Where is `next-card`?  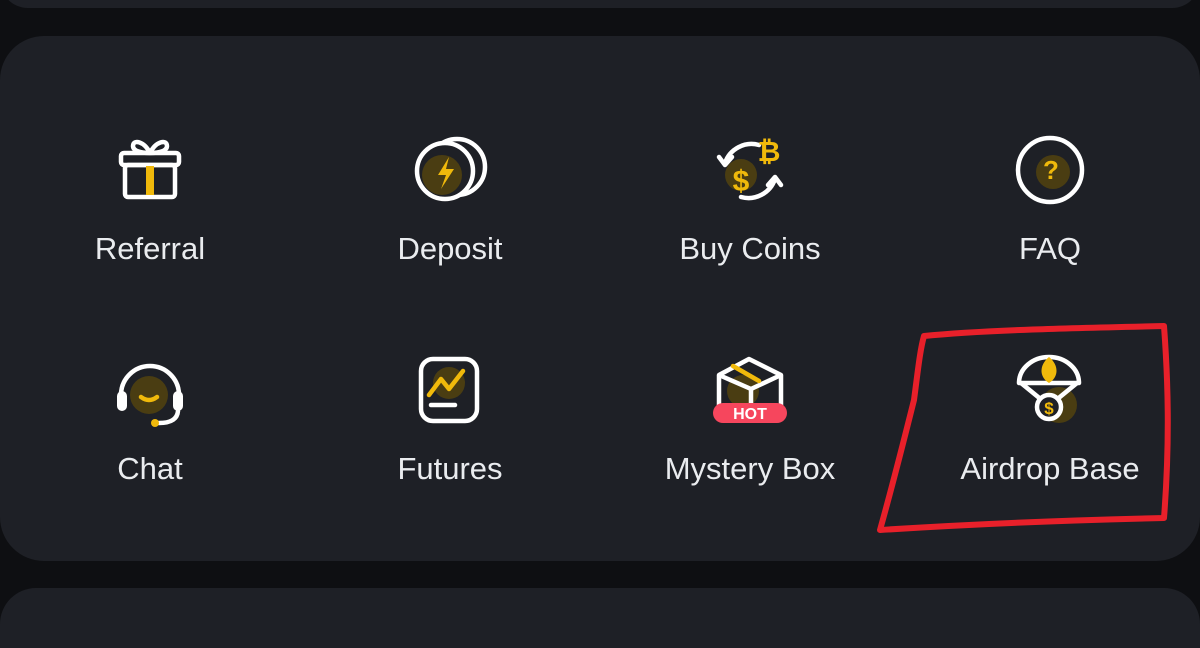
next-card is located at coordinates (600, 618).